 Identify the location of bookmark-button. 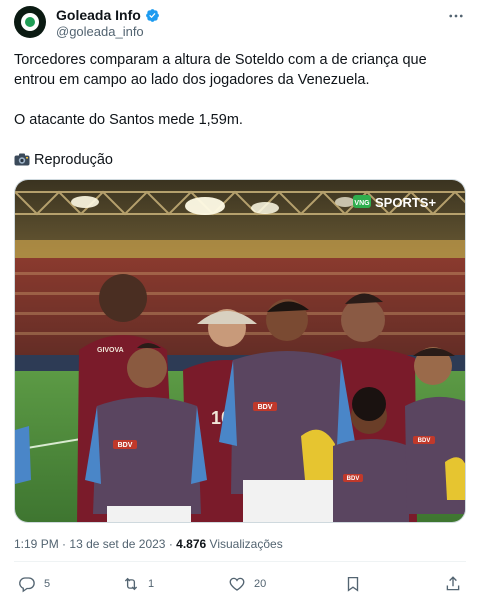
(353, 584).